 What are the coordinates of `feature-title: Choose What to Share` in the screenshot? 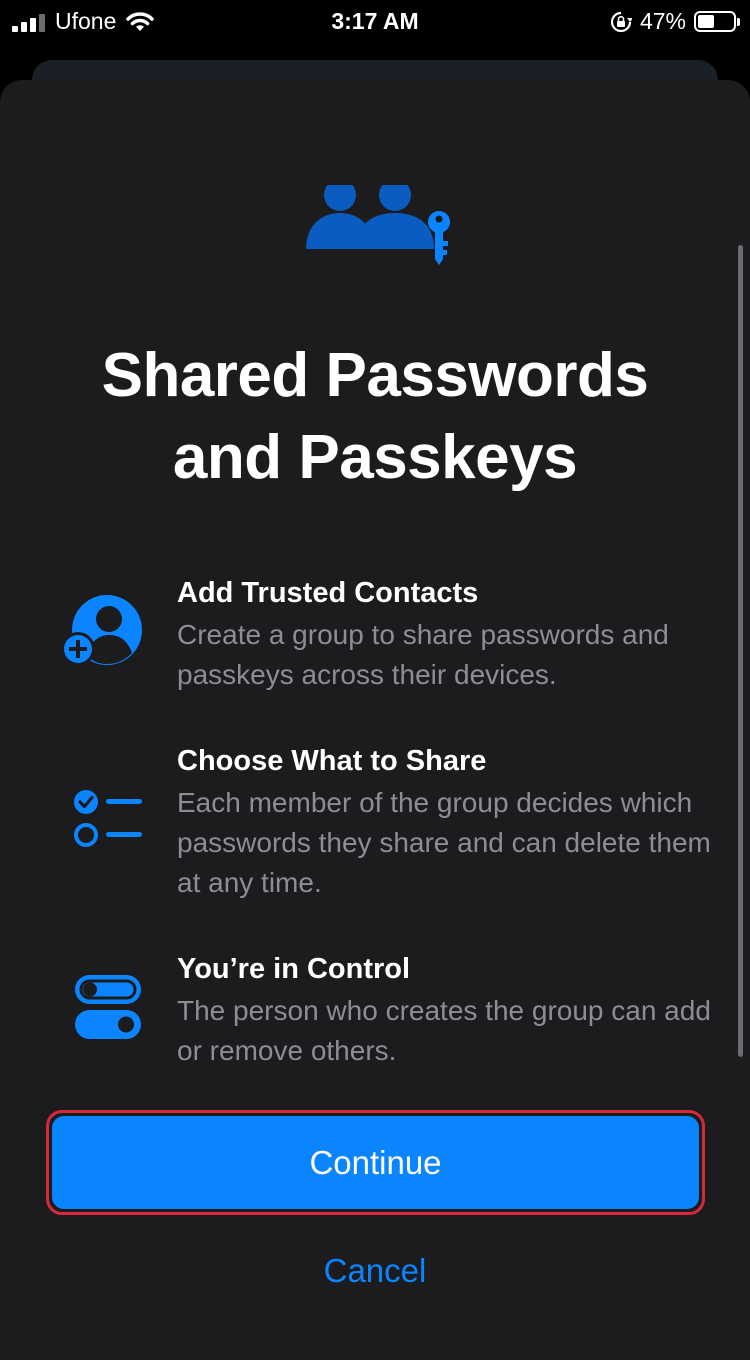 It's located at (332, 761).